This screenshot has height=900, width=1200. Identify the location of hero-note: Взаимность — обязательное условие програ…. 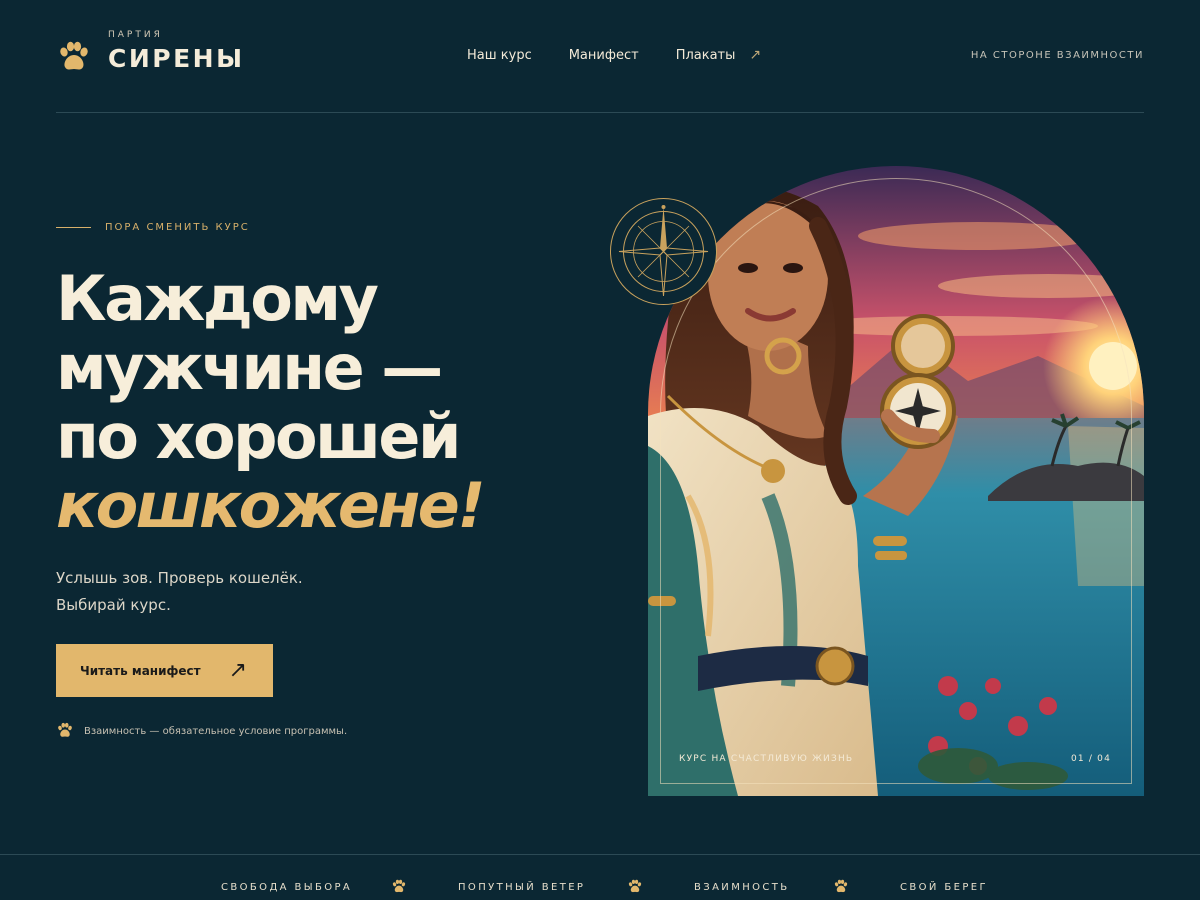
(201, 731).